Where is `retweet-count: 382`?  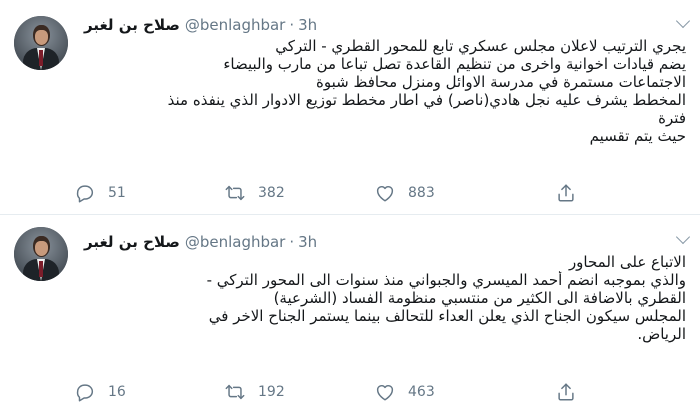
retweet-count: 382 is located at coordinates (271, 193).